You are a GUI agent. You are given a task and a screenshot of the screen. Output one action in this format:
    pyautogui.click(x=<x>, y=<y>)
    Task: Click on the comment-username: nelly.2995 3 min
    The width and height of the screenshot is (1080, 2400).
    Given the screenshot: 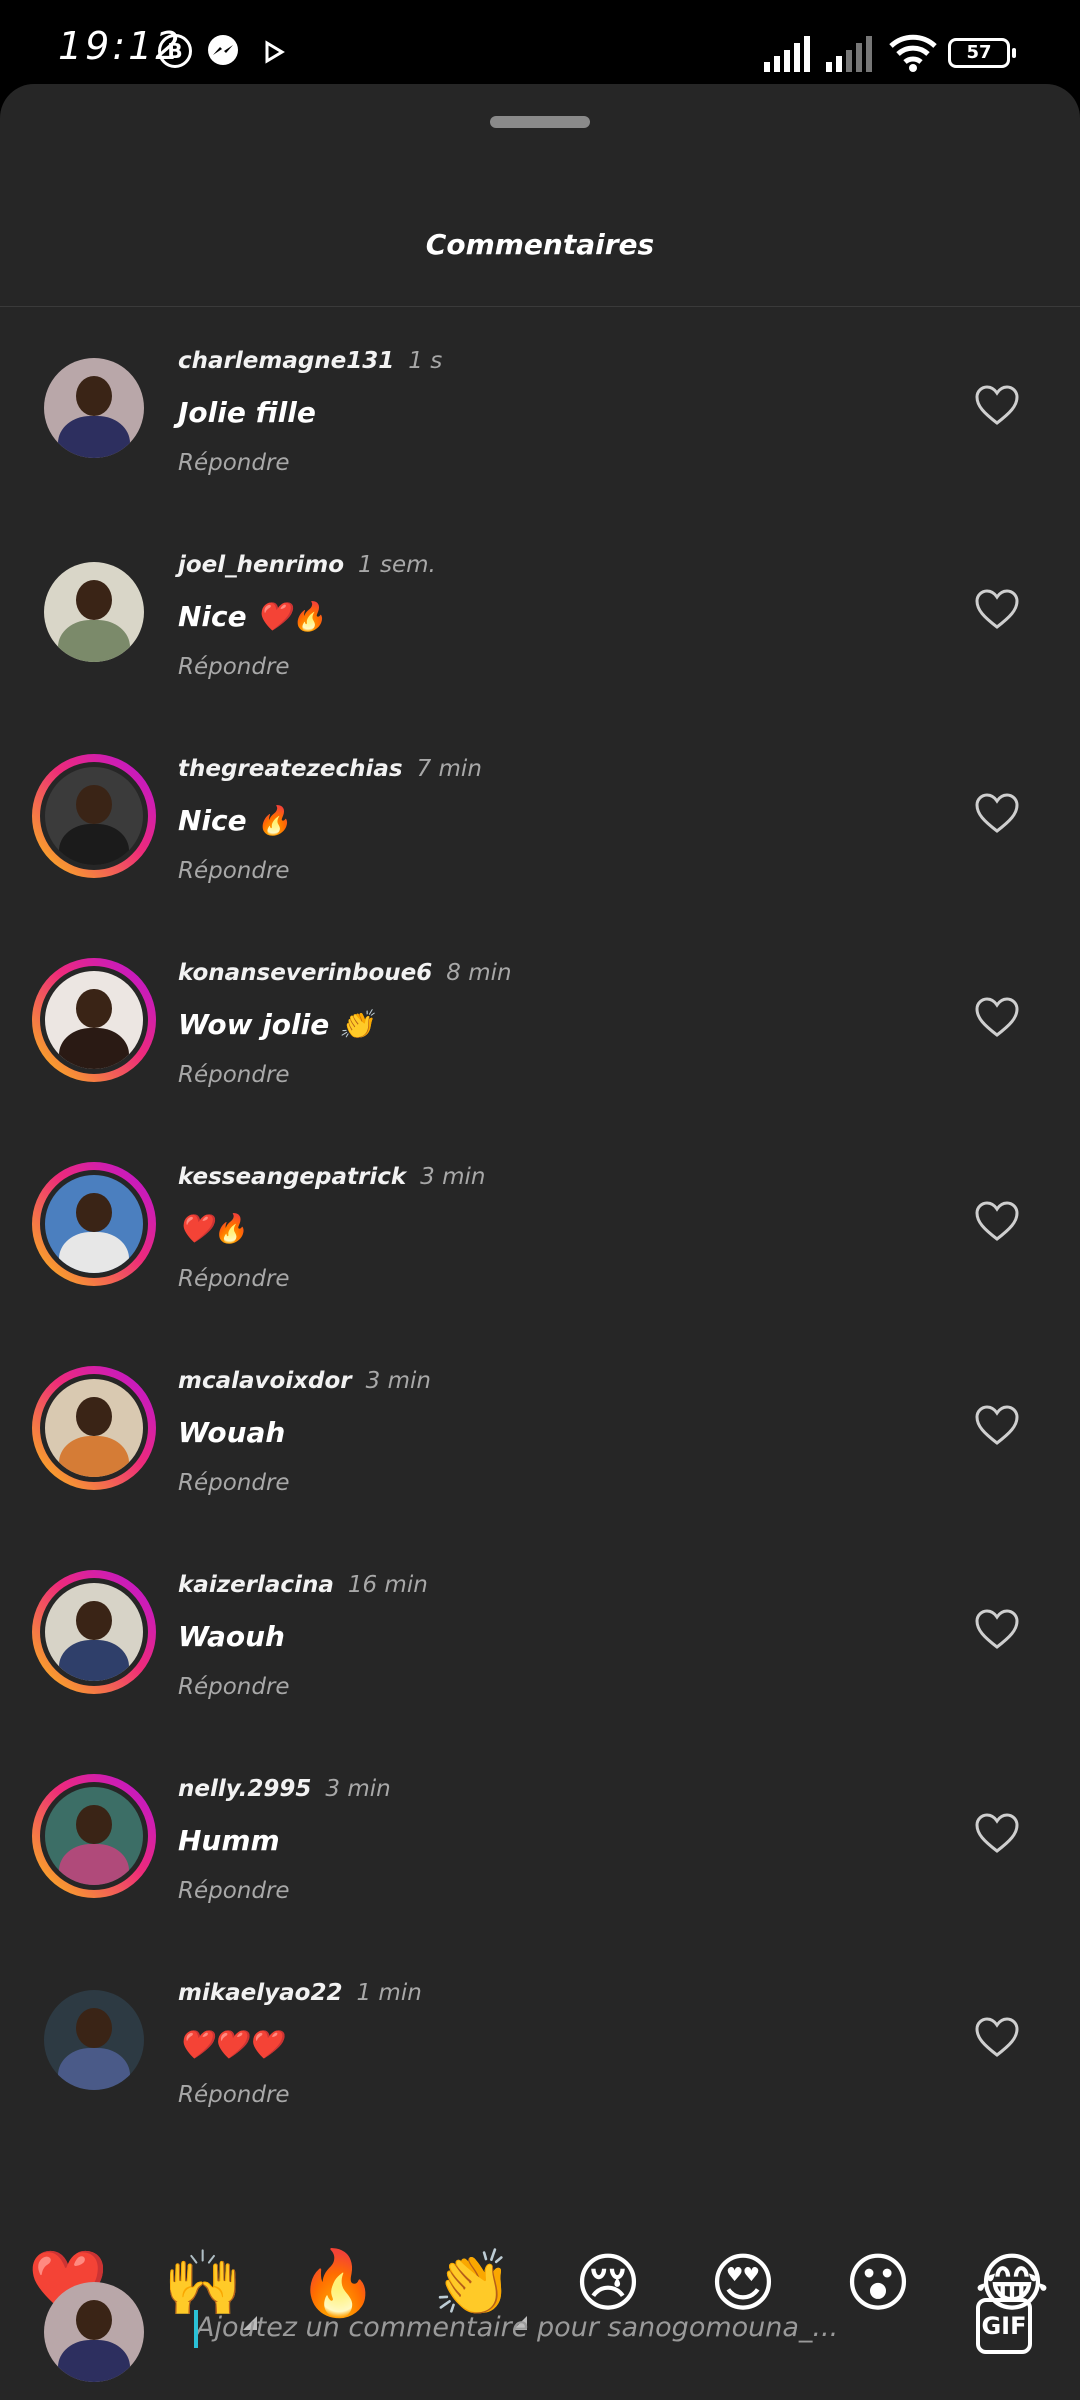 What is the action you would take?
    pyautogui.click(x=284, y=1789)
    